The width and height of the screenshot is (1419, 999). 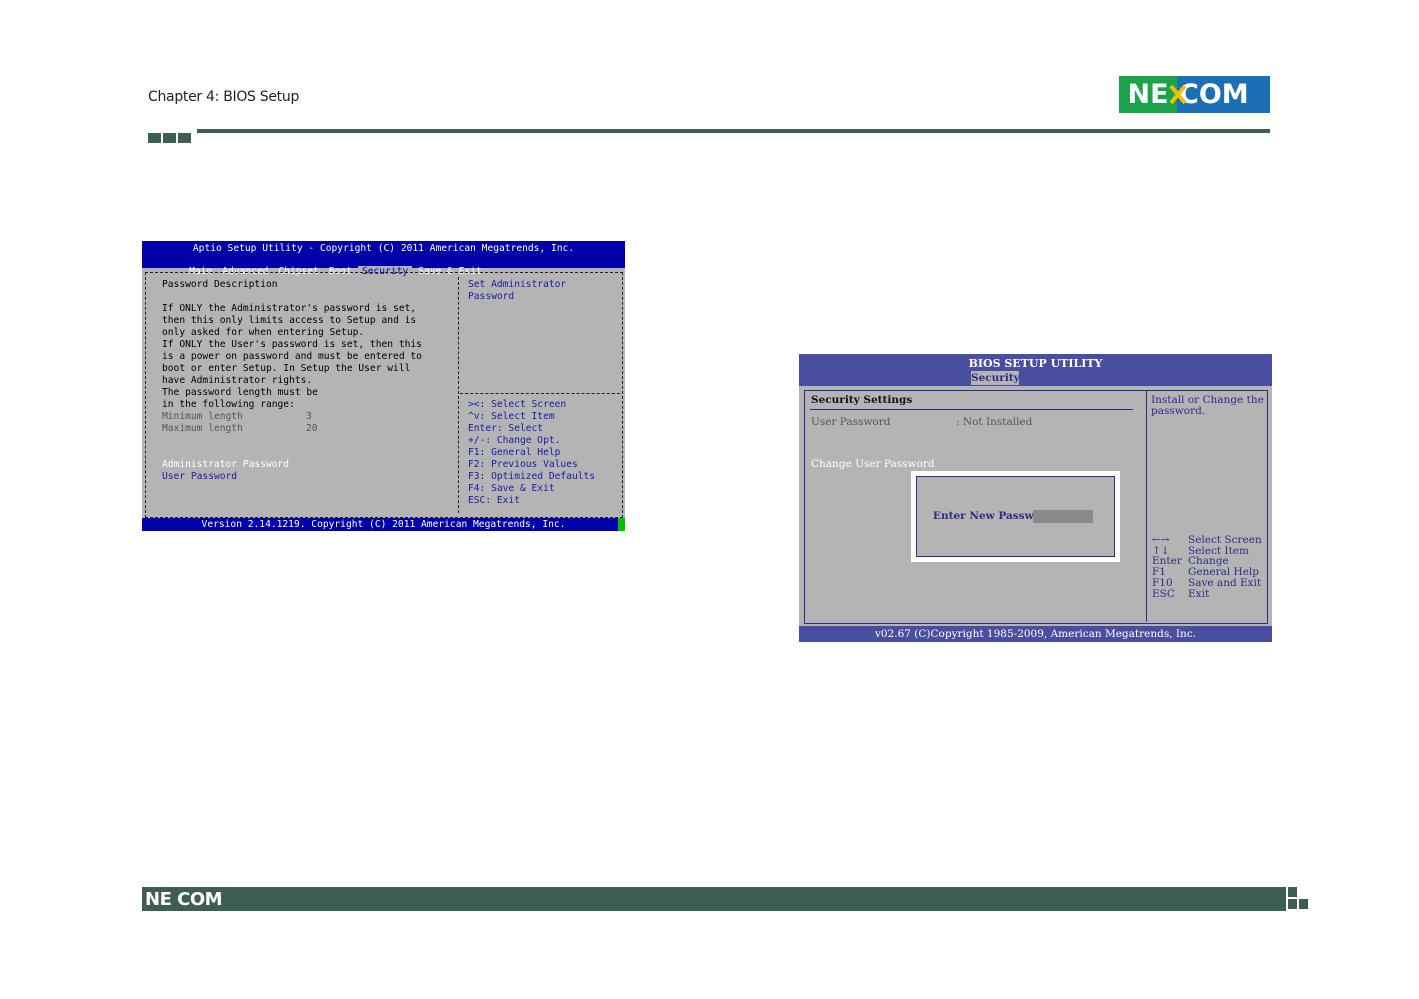 What do you see at coordinates (540, 393) in the screenshot?
I see `aptio-help-divider` at bounding box center [540, 393].